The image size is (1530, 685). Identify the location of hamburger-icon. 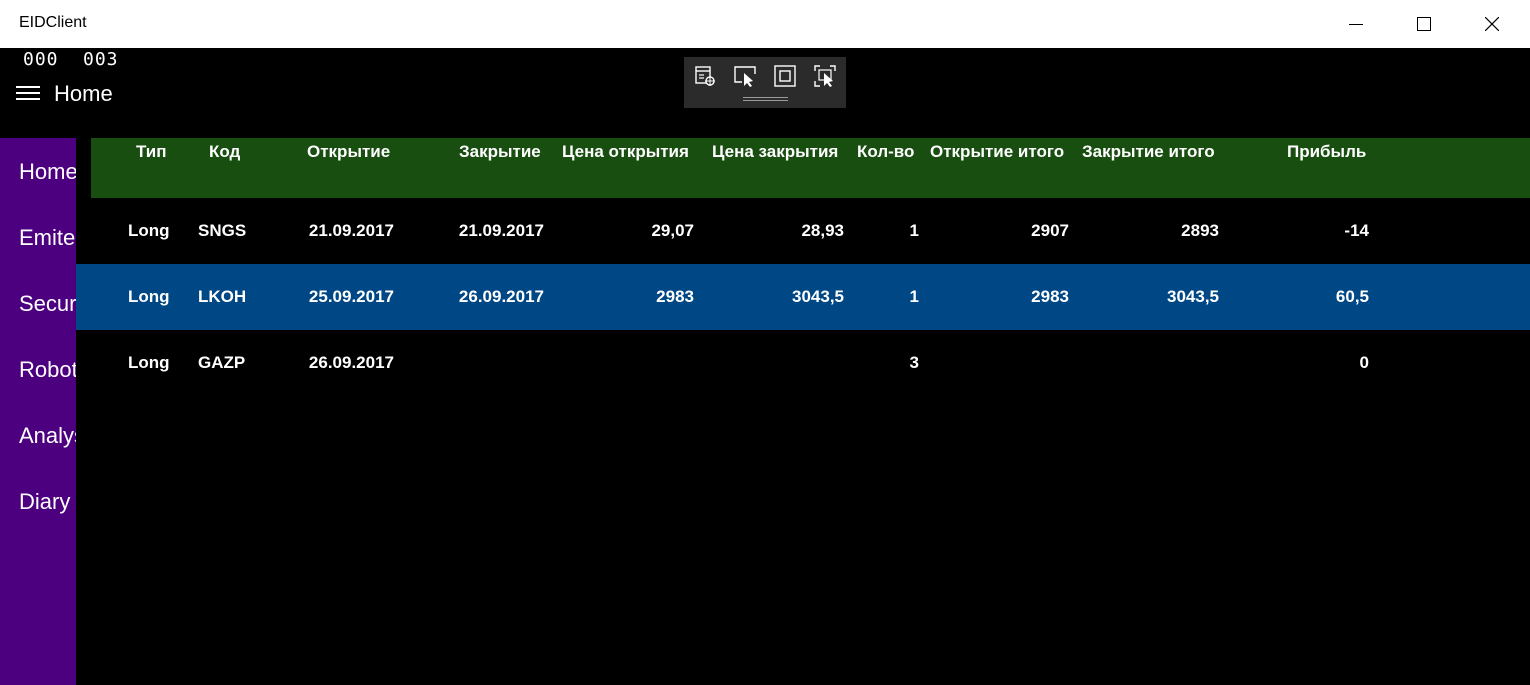
(28, 94).